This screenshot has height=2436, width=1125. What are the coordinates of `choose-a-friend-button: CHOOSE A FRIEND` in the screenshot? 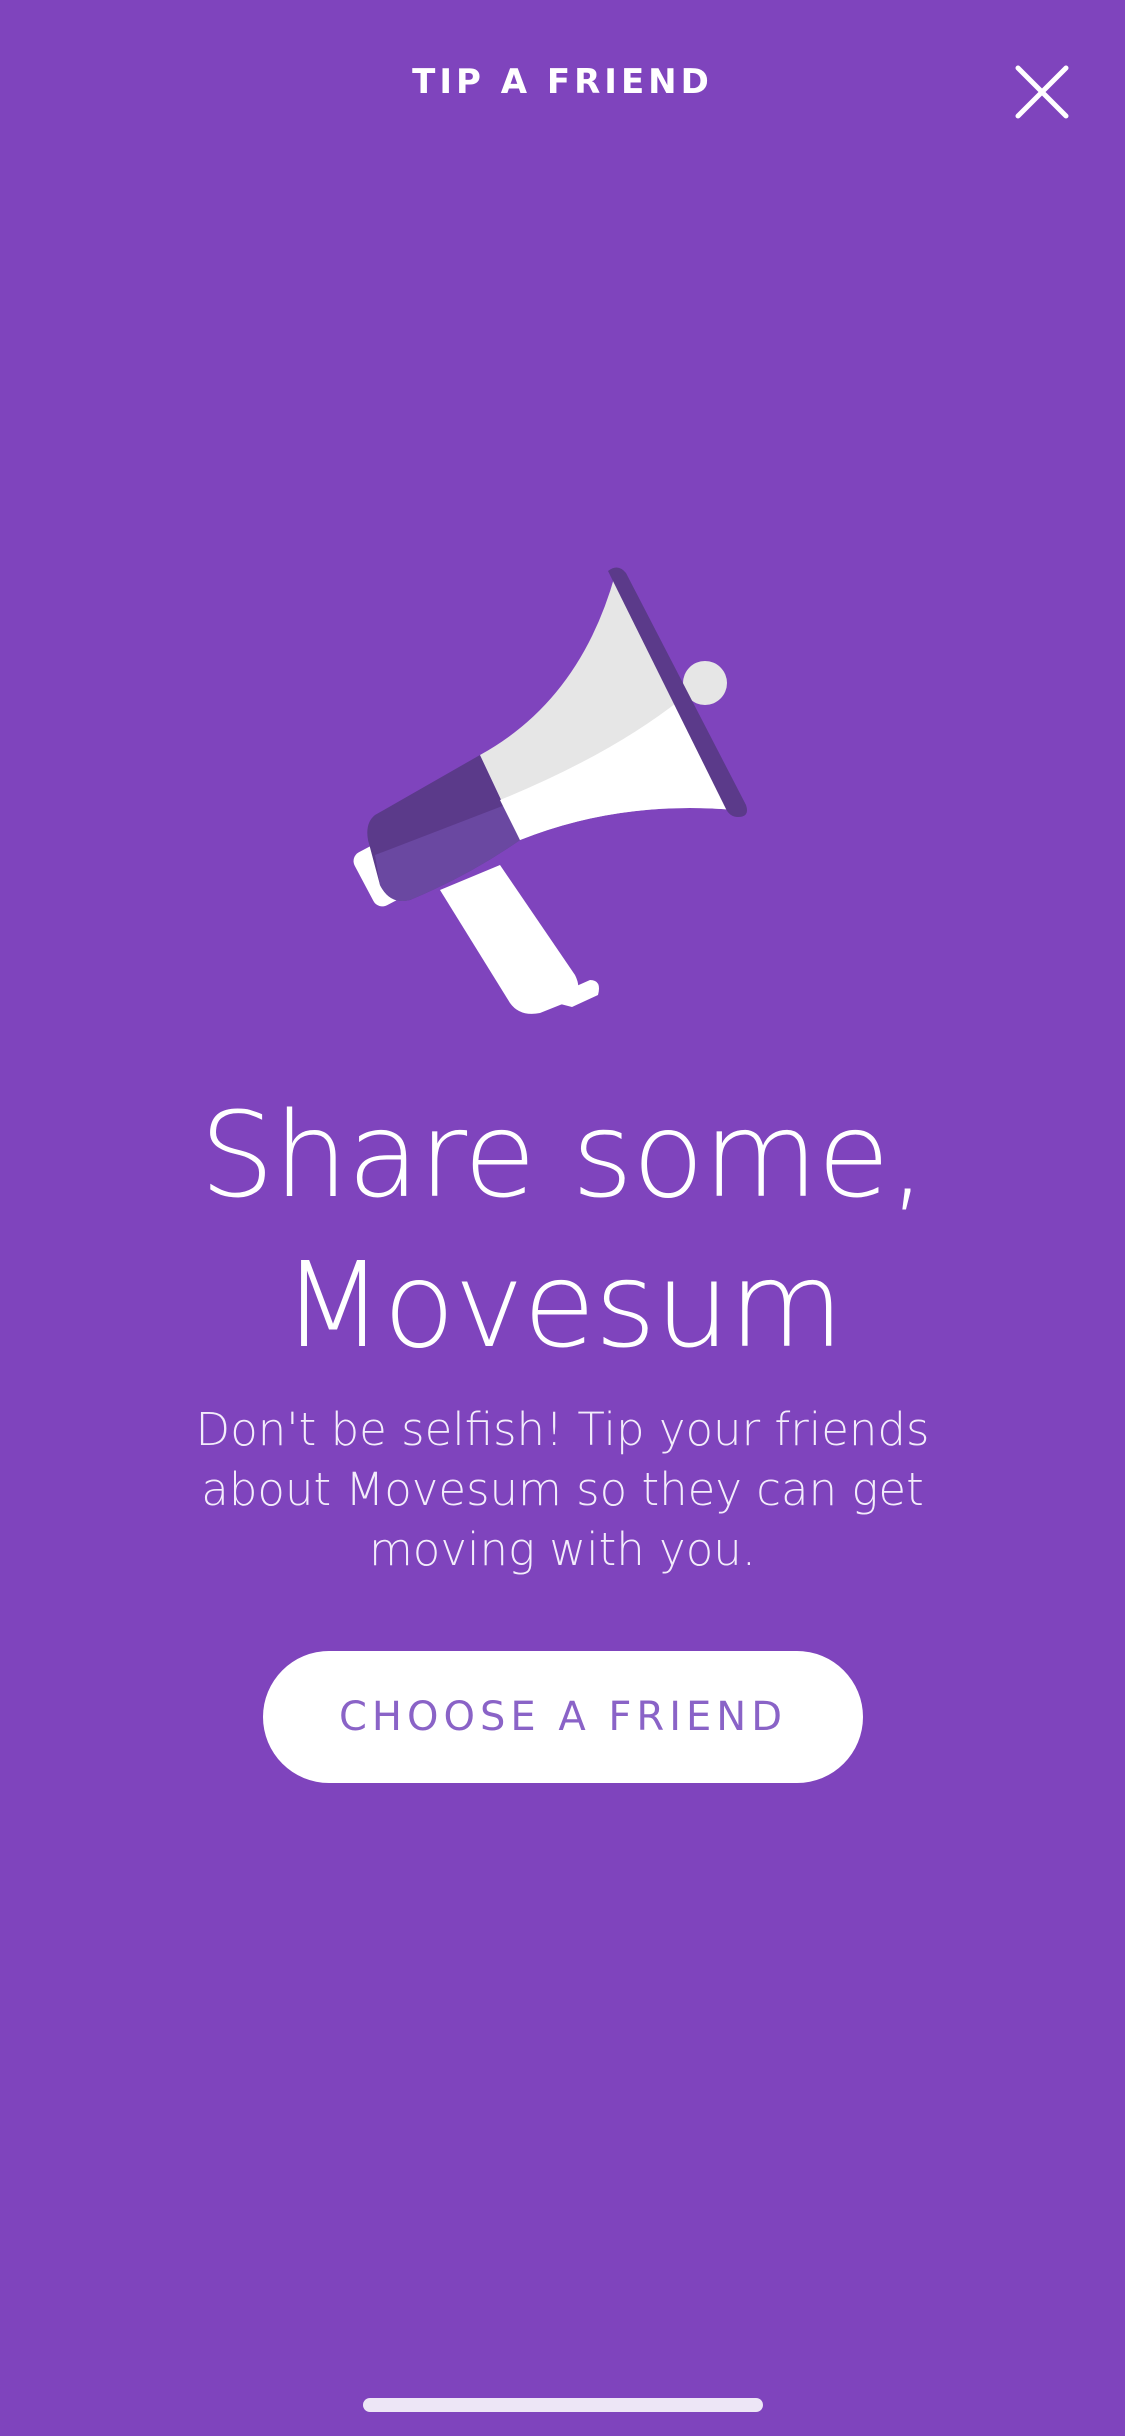 It's located at (563, 1717).